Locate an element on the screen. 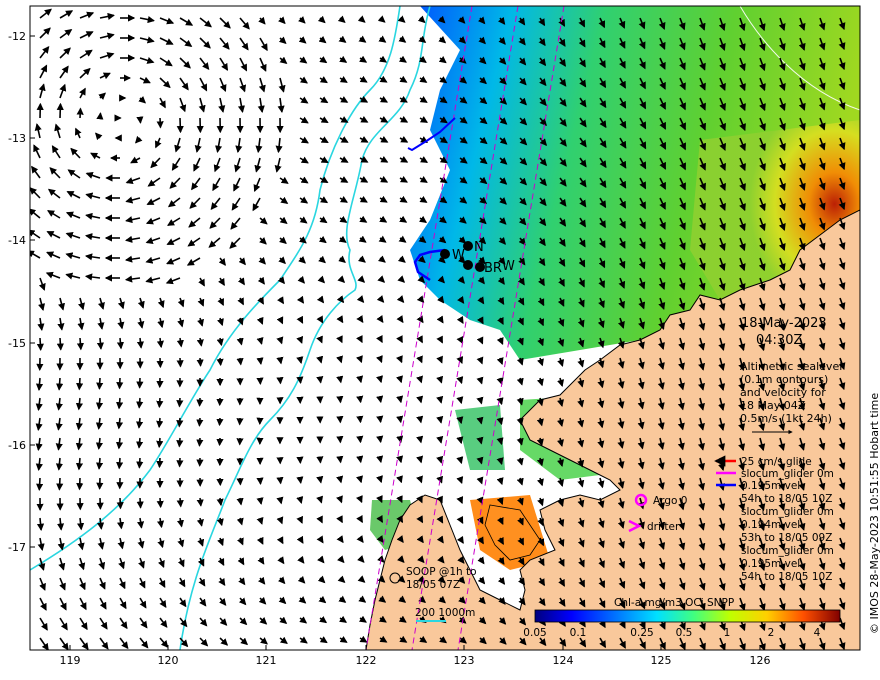  altimetry-line: (0.1m contours) is located at coordinates (784, 379).